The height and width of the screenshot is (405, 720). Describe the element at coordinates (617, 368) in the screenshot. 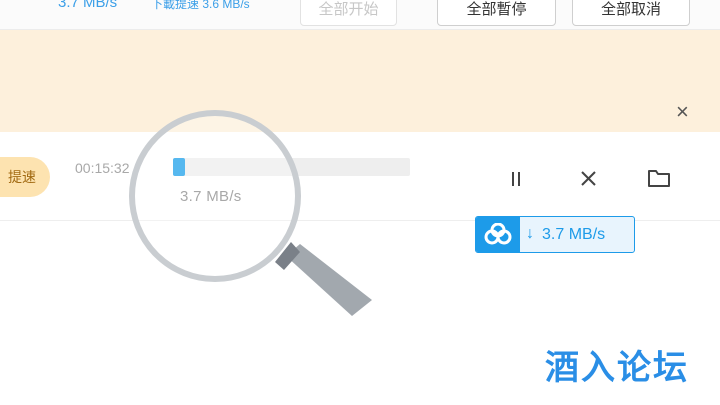

I see `watermark-text: 酒入论坛` at that location.